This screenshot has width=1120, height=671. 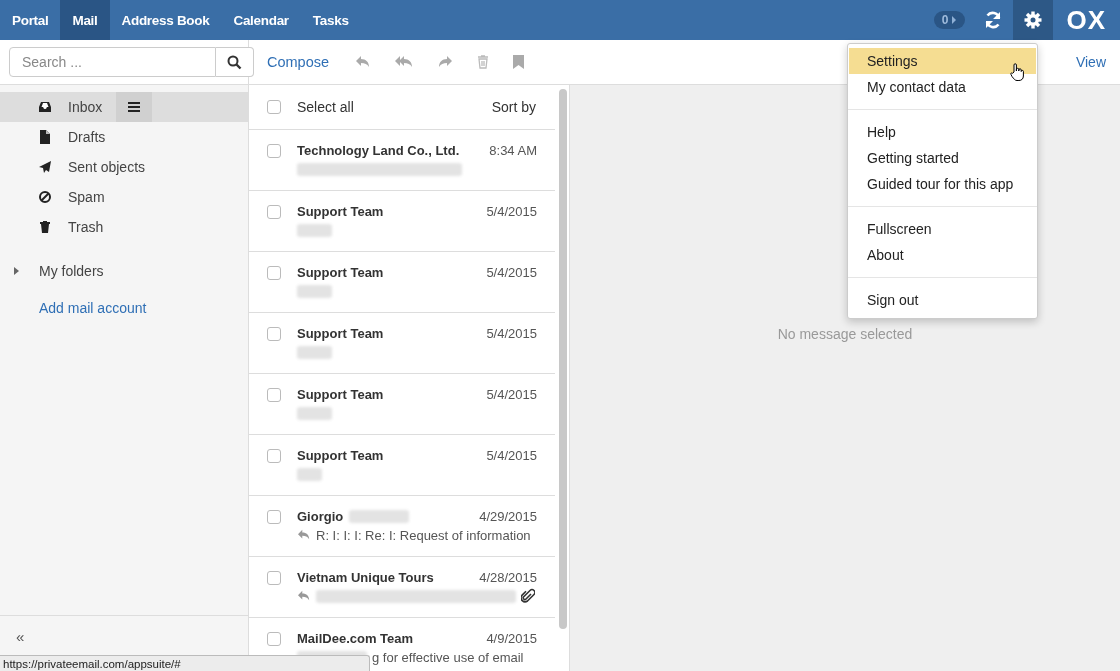 I want to click on sort-button: Sort by, so click(x=513, y=107).